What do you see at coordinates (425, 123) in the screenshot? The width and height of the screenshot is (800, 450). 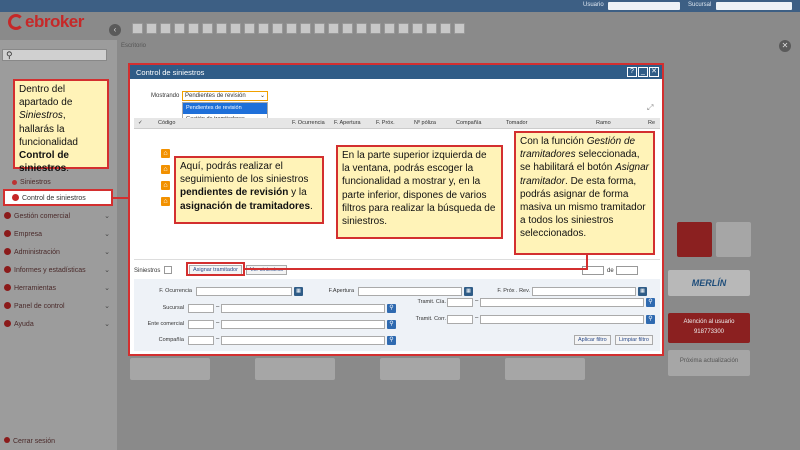 I see `col-n-poliza: Nº póliza` at bounding box center [425, 123].